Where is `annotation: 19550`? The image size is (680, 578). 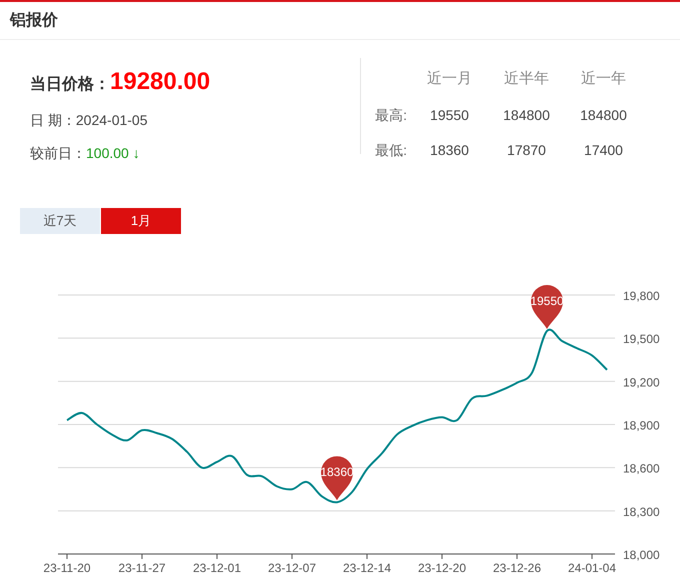 annotation: 19550 is located at coordinates (547, 301).